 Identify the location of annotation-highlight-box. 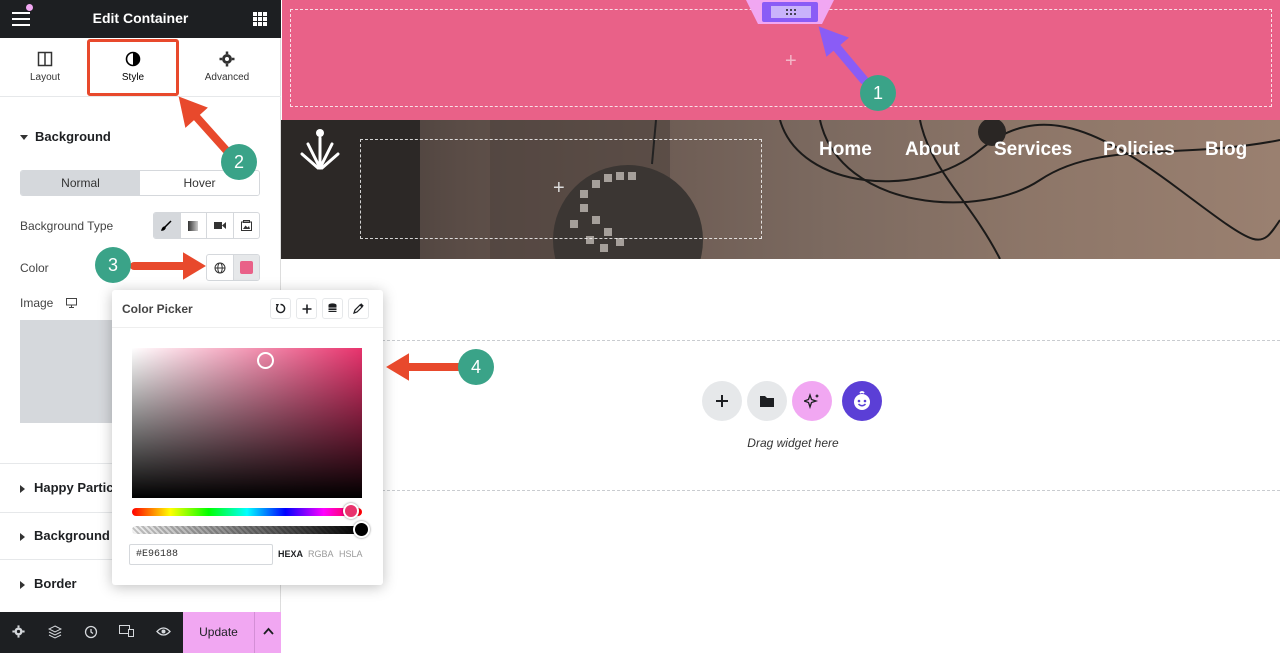
(133, 67).